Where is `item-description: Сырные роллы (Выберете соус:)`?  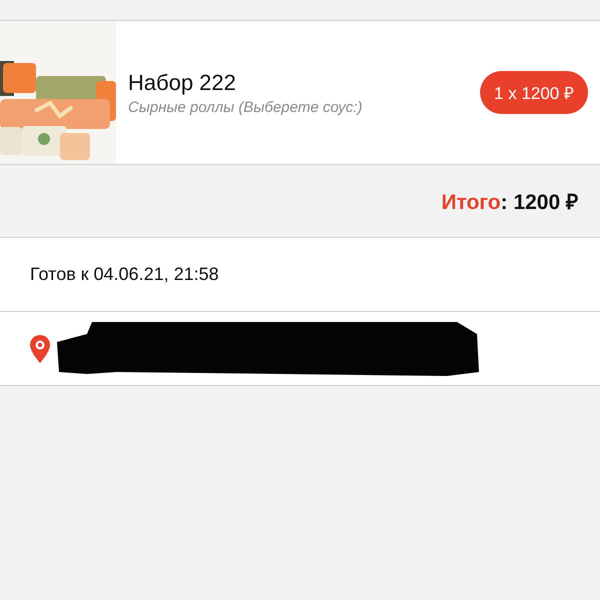 item-description: Сырные роллы (Выберете соус:) is located at coordinates (246, 107).